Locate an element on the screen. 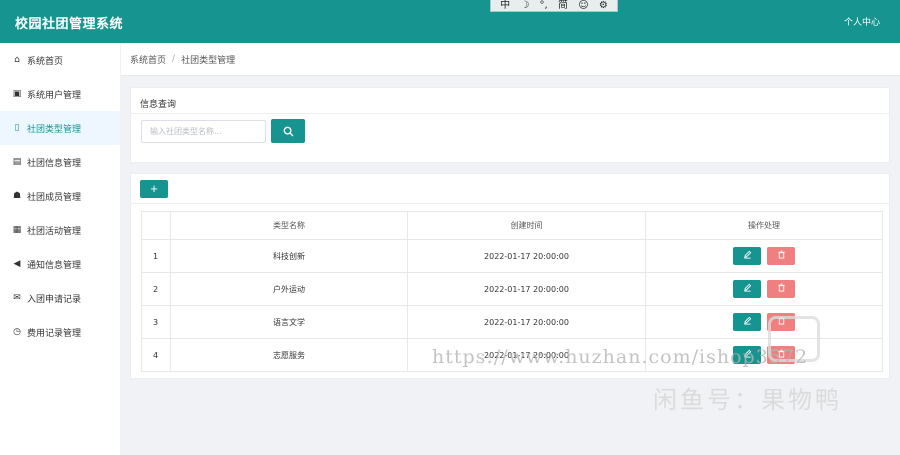 Image resolution: width=900 pixels, height=455 pixels. row-index: 1 is located at coordinates (156, 256).